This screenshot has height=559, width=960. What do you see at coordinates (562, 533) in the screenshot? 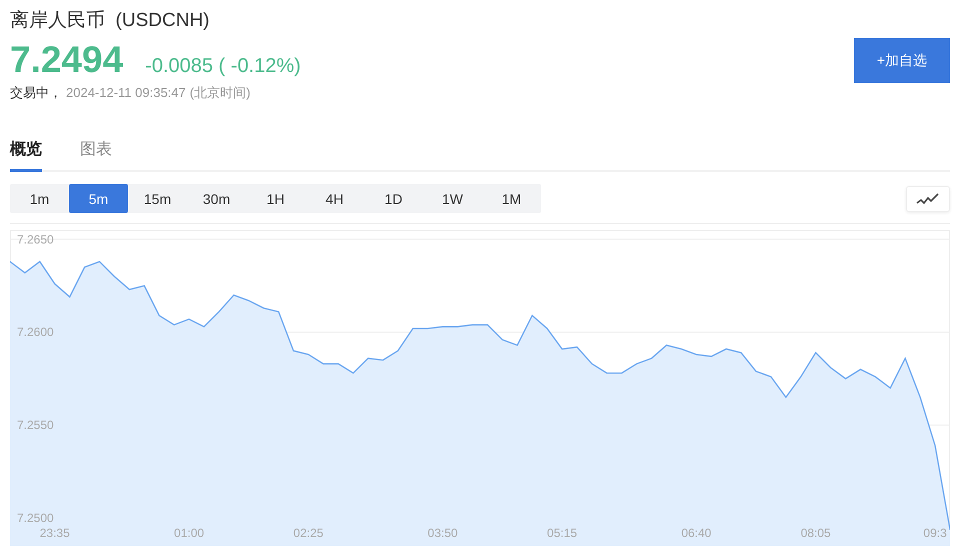
I see `axis-label: 05:15` at bounding box center [562, 533].